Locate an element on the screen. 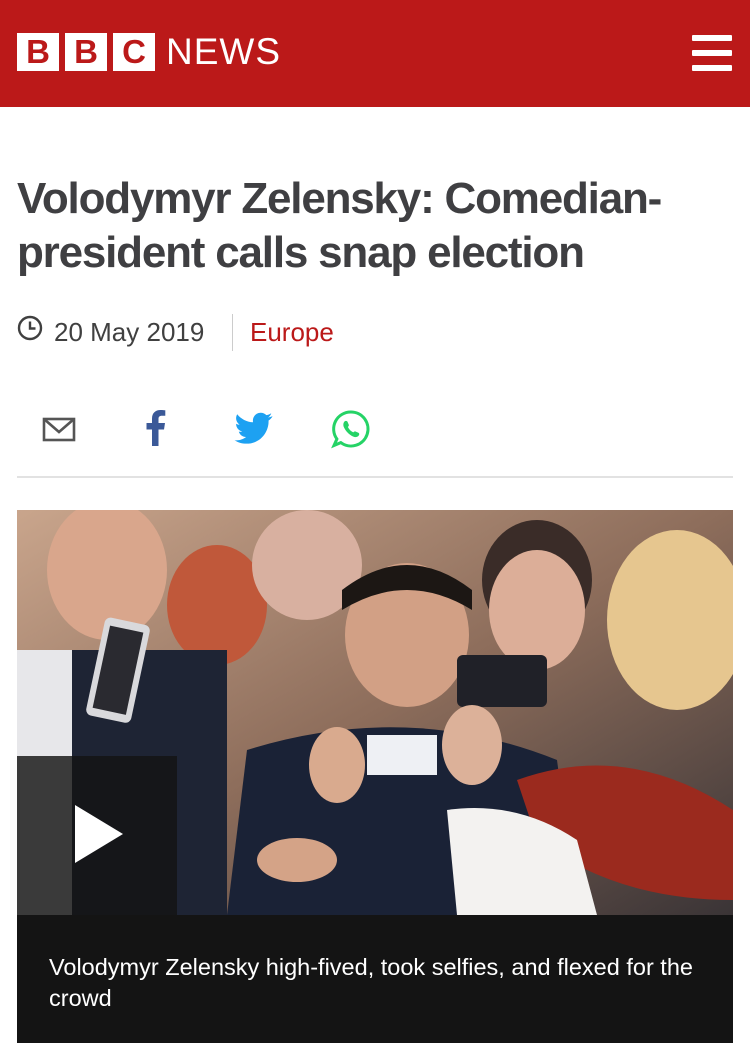 Image resolution: width=750 pixels, height=1053 pixels. facebook-icon is located at coordinates (156, 428).